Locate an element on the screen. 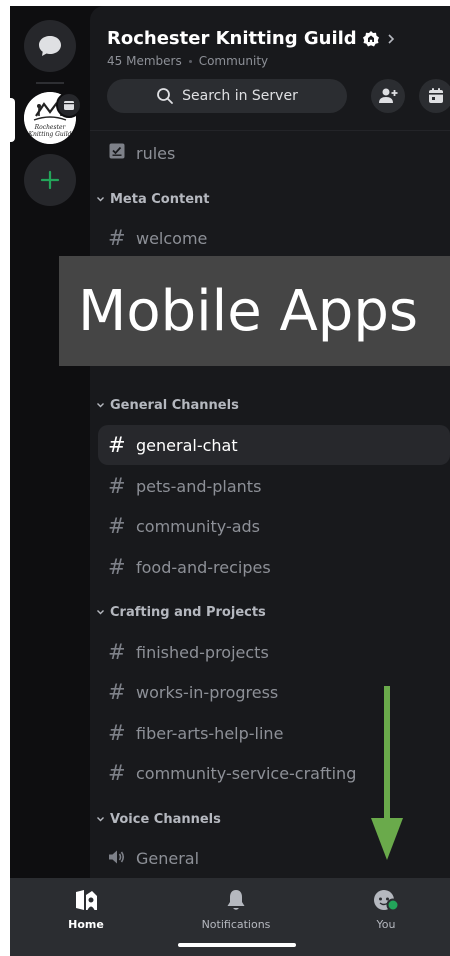 This screenshot has width=450, height=956. channel-name: works-in-progress is located at coordinates (207, 692).